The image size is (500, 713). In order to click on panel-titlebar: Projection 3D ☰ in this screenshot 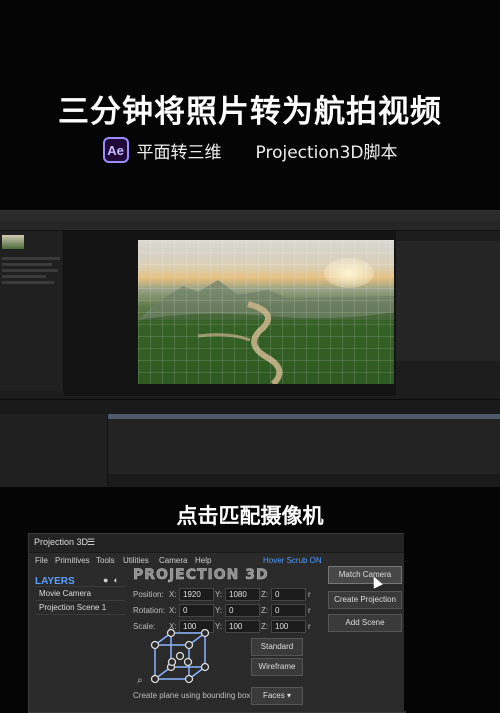, I will do `click(217, 543)`.